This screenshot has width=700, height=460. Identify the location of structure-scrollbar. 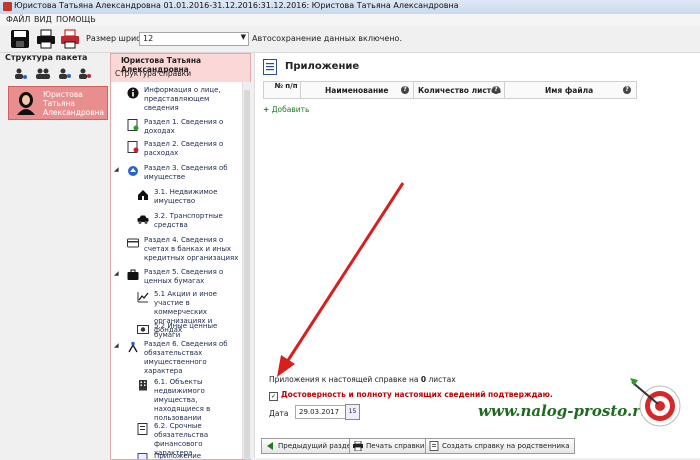
(246, 271).